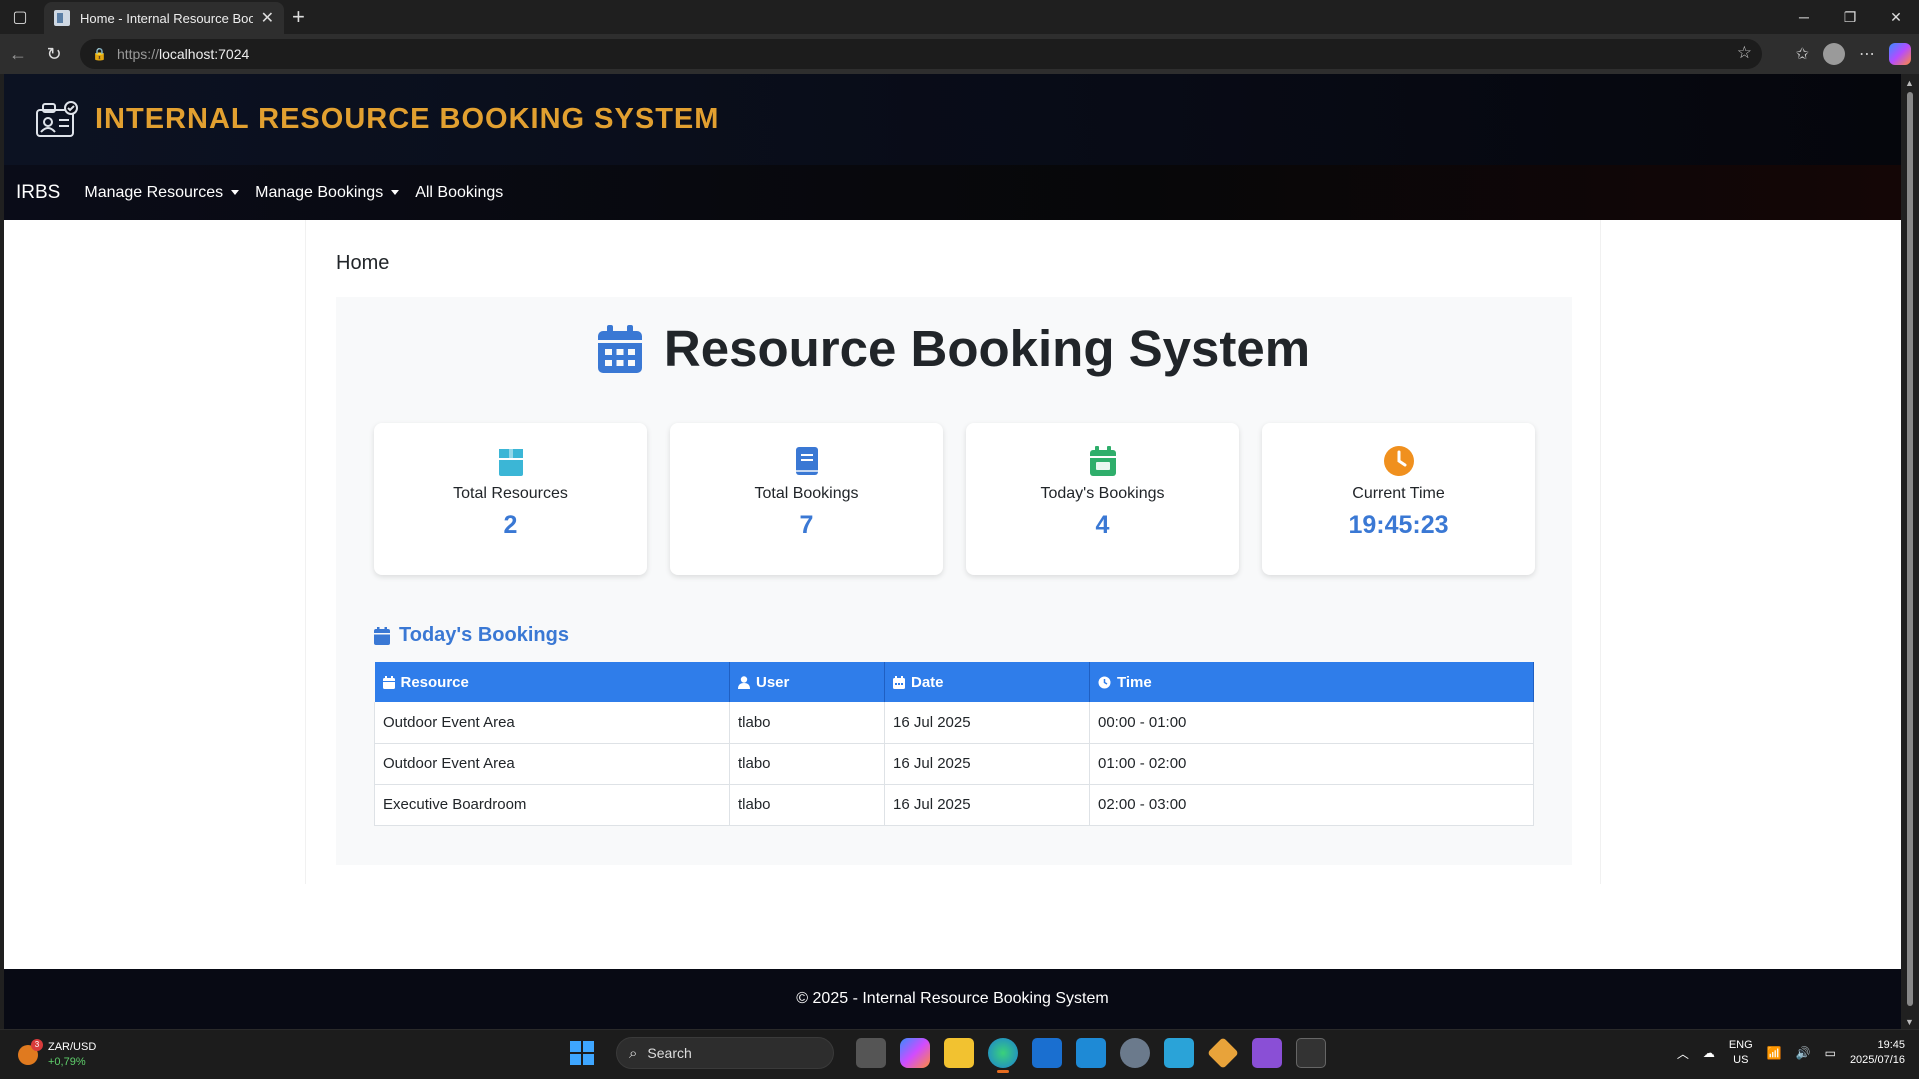 The width and height of the screenshot is (1919, 1079). I want to click on scroll-down-icon: ▼, so click(1909, 1022).